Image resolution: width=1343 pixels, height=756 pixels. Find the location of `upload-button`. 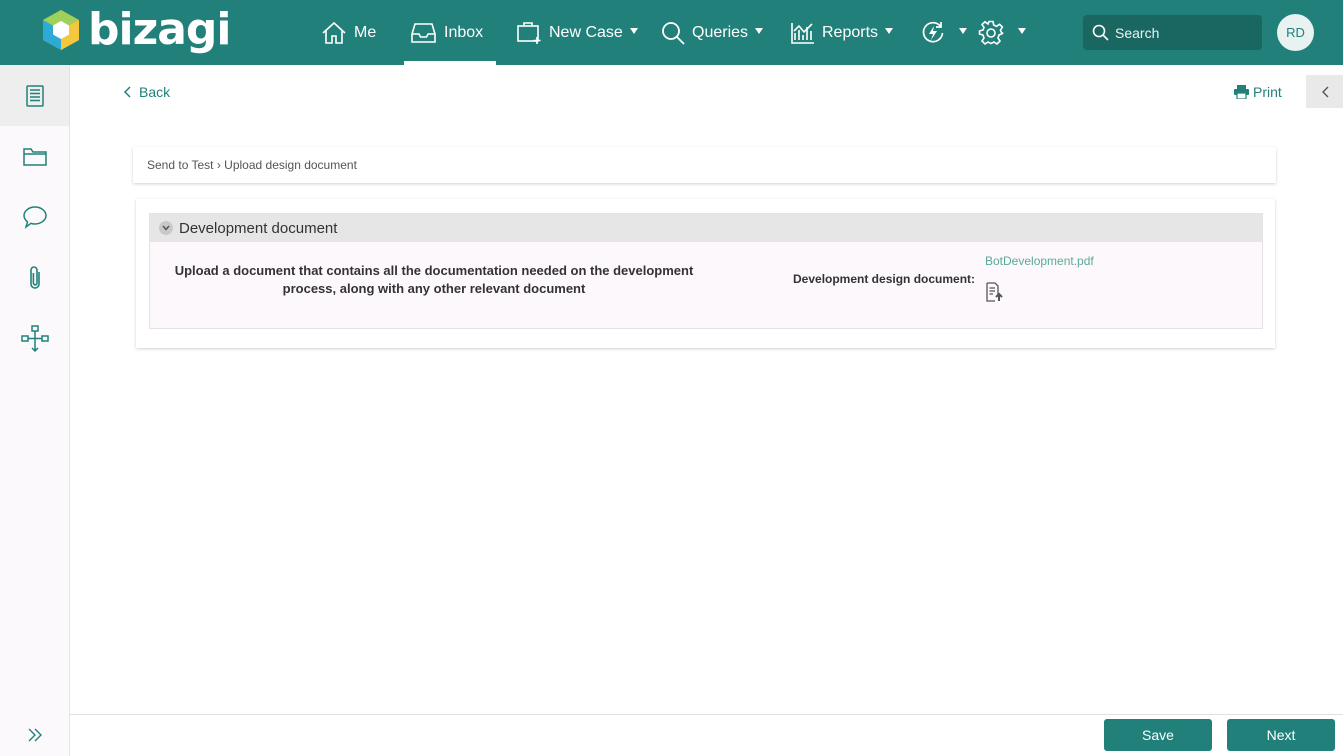

upload-button is located at coordinates (995, 294).